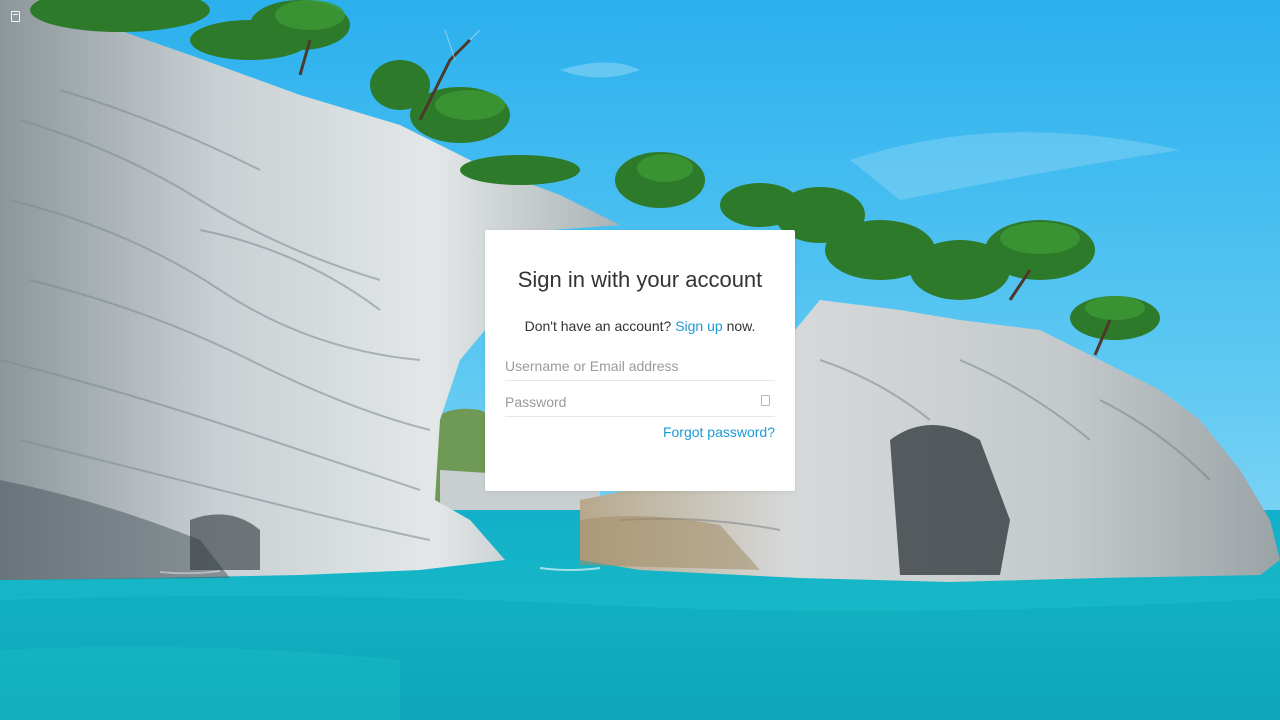  I want to click on signup-prefix: Don't have an account?, so click(598, 326).